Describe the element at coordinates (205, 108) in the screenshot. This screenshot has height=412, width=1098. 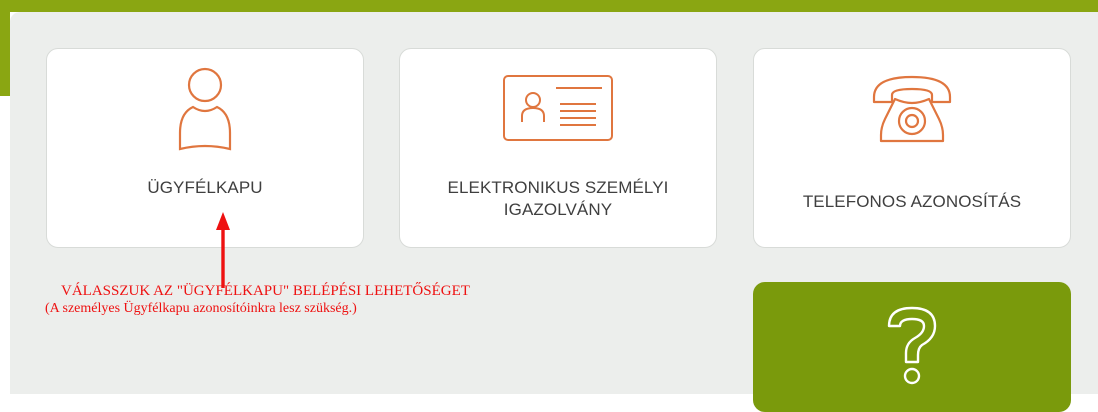
I see `person-icon` at that location.